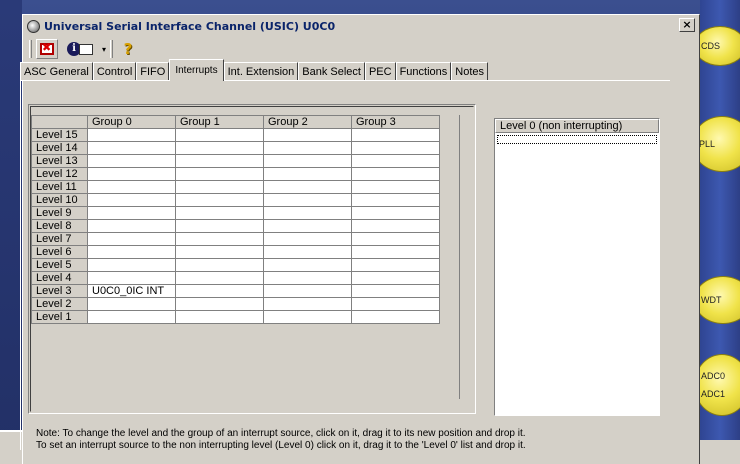  Describe the element at coordinates (59, 265) in the screenshot. I see `row-header-level: Level 5` at that location.